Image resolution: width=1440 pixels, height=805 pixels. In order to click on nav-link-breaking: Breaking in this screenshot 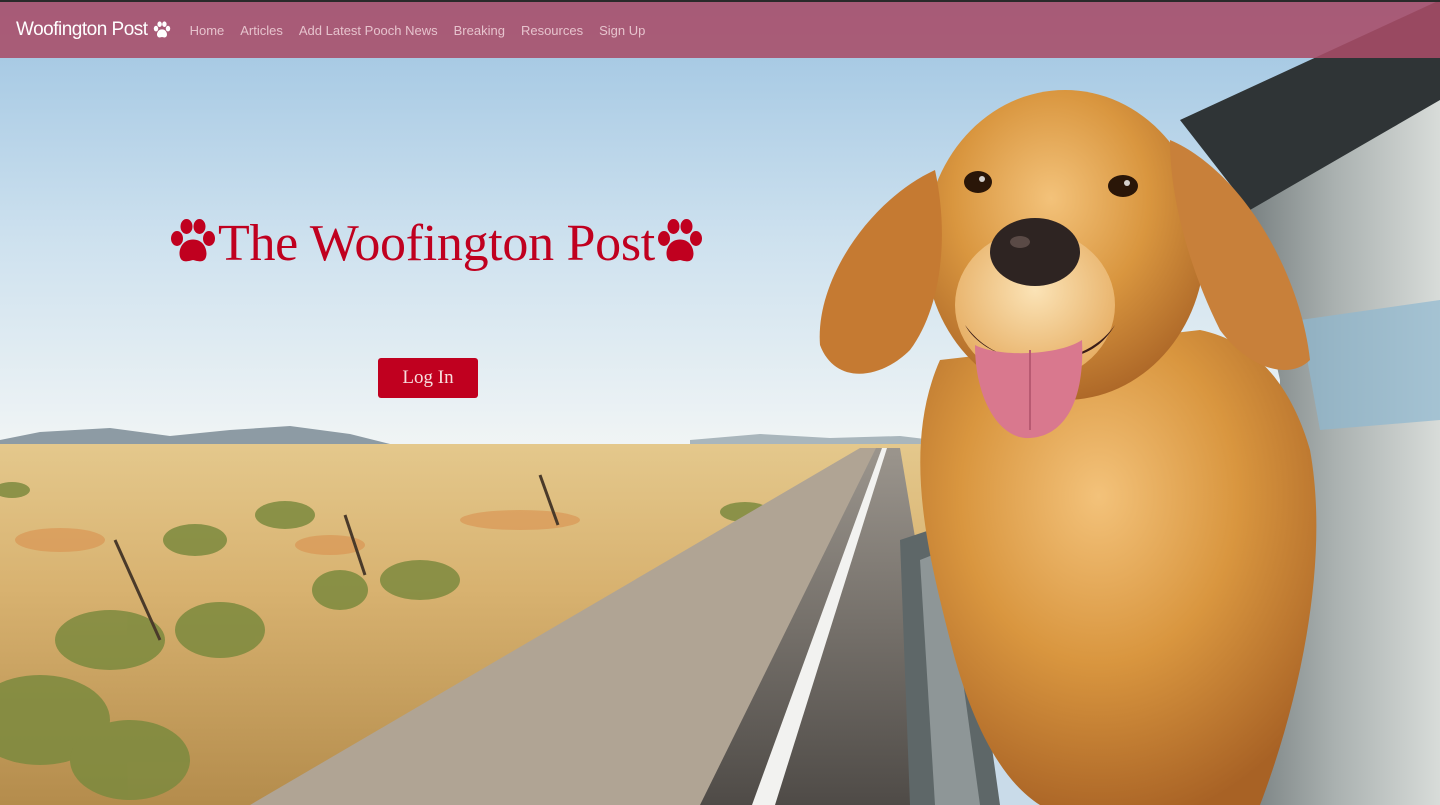, I will do `click(479, 30)`.